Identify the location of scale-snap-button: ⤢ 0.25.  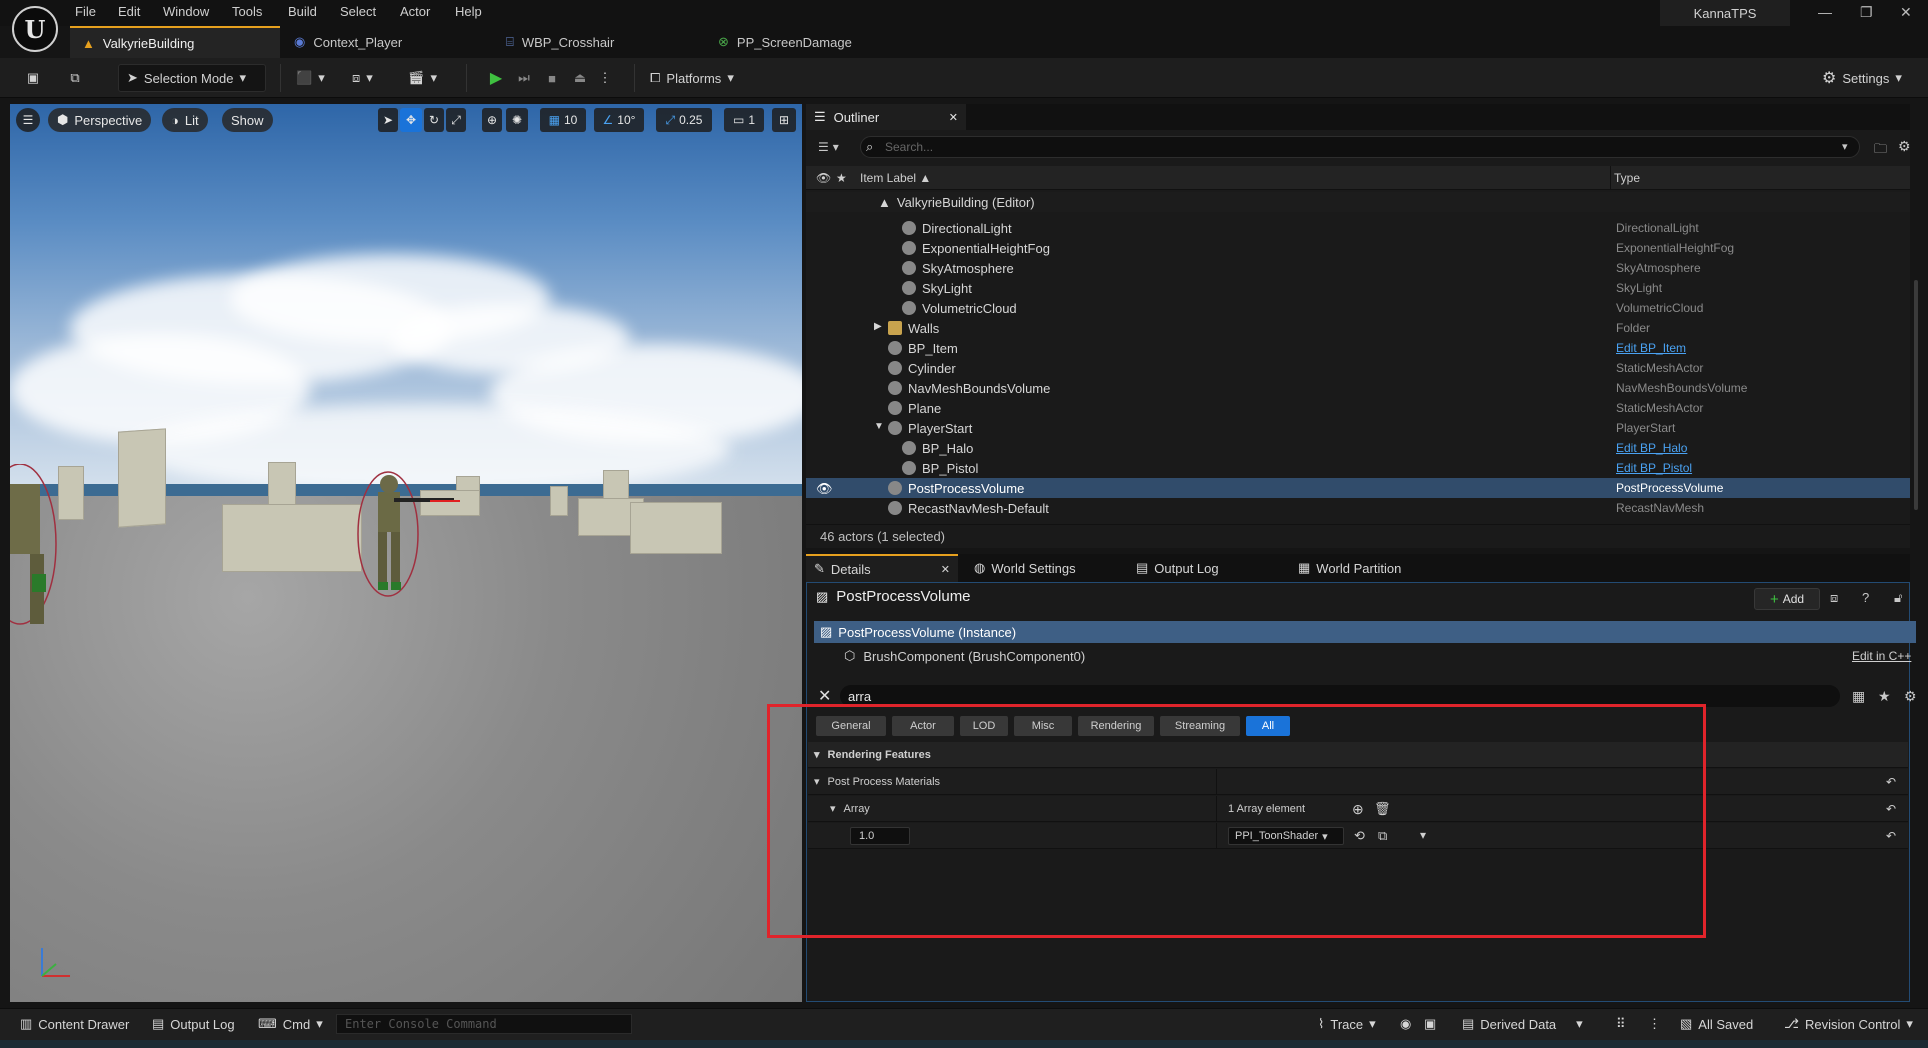
(684, 120).